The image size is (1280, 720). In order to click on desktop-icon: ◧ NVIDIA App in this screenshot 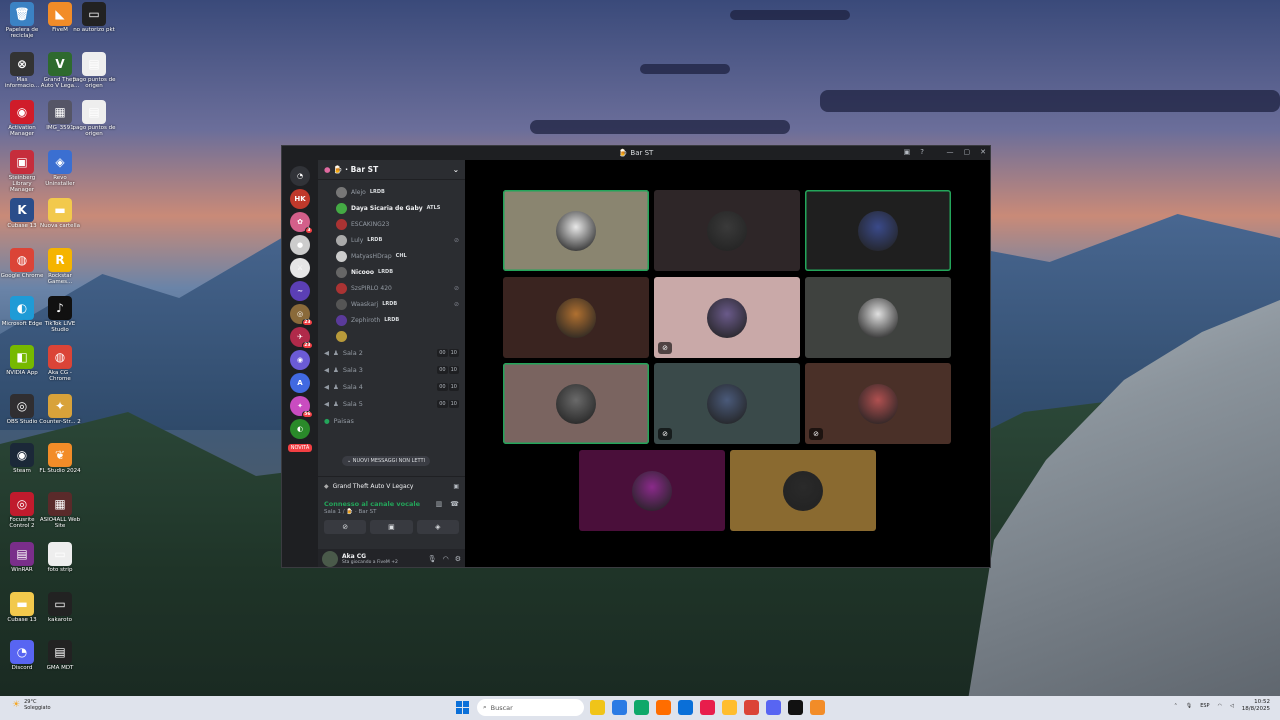, I will do `click(22, 368)`.